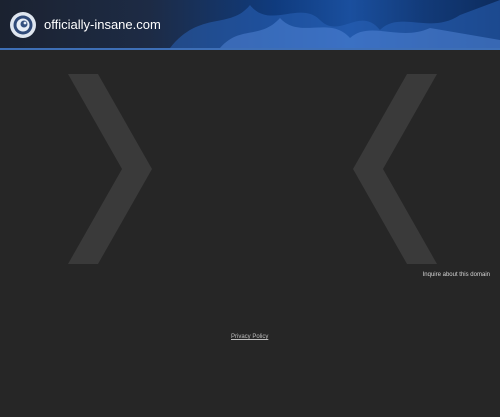 The width and height of the screenshot is (500, 417). I want to click on privacy-policy-link: Privacy Policy, so click(249, 337).